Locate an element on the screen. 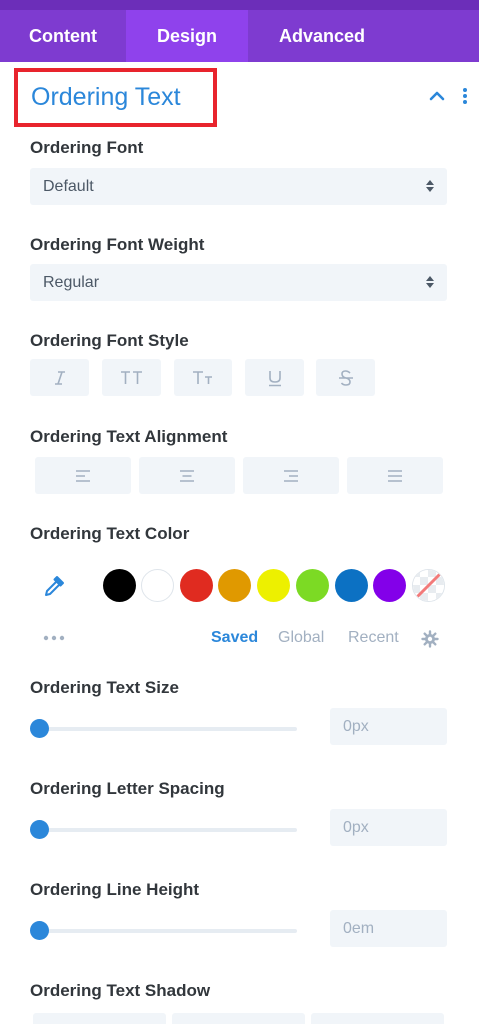 This screenshot has width=479, height=1024. text-color-label: Ordering Text Color is located at coordinates (110, 533).